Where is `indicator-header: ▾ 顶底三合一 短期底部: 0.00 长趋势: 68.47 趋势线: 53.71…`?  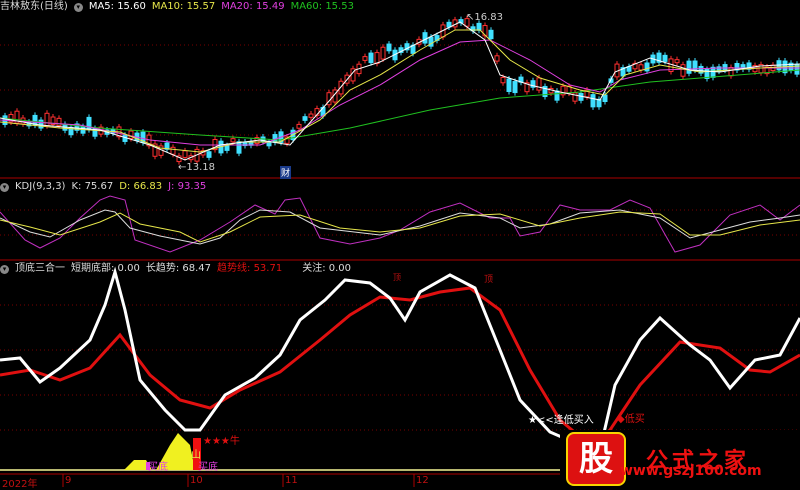 indicator-header: ▾ 顶底三合一 短期底部: 0.00 长趋势: 68.47 趋势线: 53.71… is located at coordinates (175, 269).